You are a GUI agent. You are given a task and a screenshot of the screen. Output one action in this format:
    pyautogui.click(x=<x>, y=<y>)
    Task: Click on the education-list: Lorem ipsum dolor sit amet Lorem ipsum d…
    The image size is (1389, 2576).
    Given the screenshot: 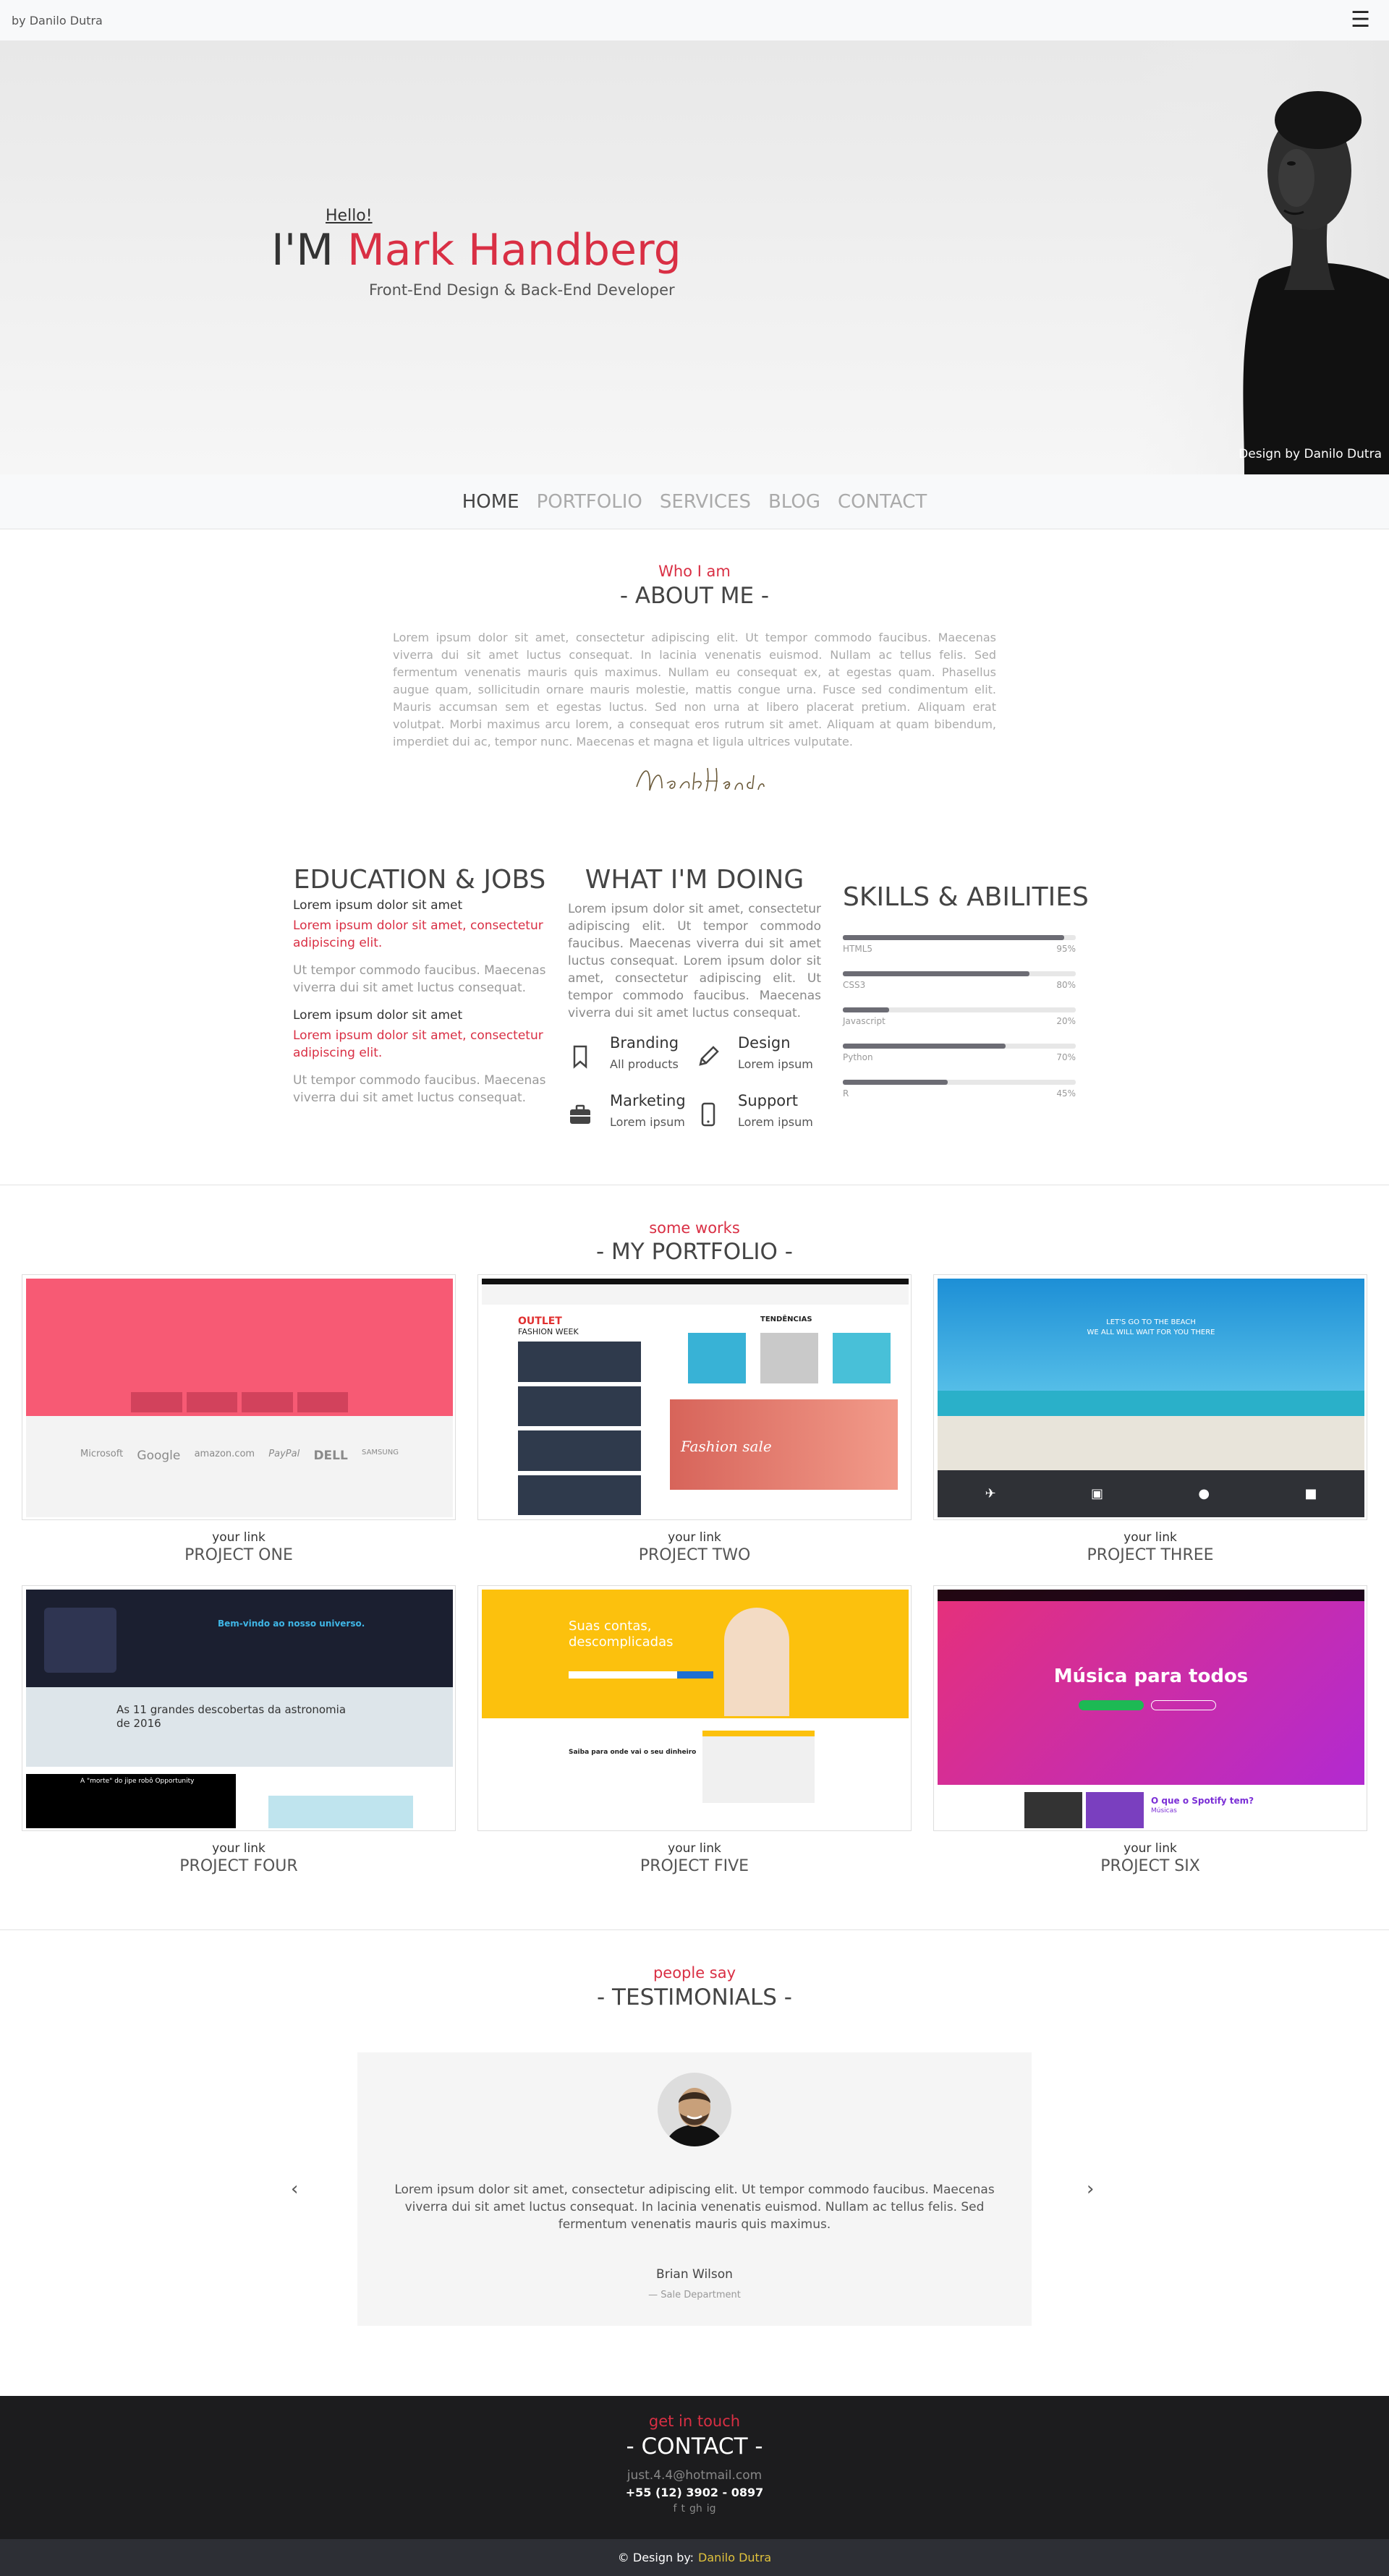 What is the action you would take?
    pyautogui.click(x=419, y=1007)
    